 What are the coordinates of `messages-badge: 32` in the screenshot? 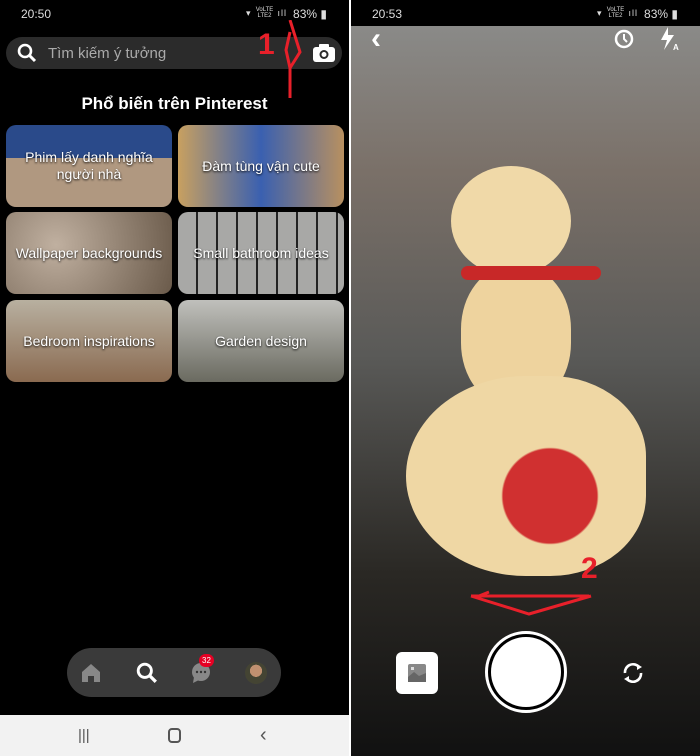 It's located at (206, 660).